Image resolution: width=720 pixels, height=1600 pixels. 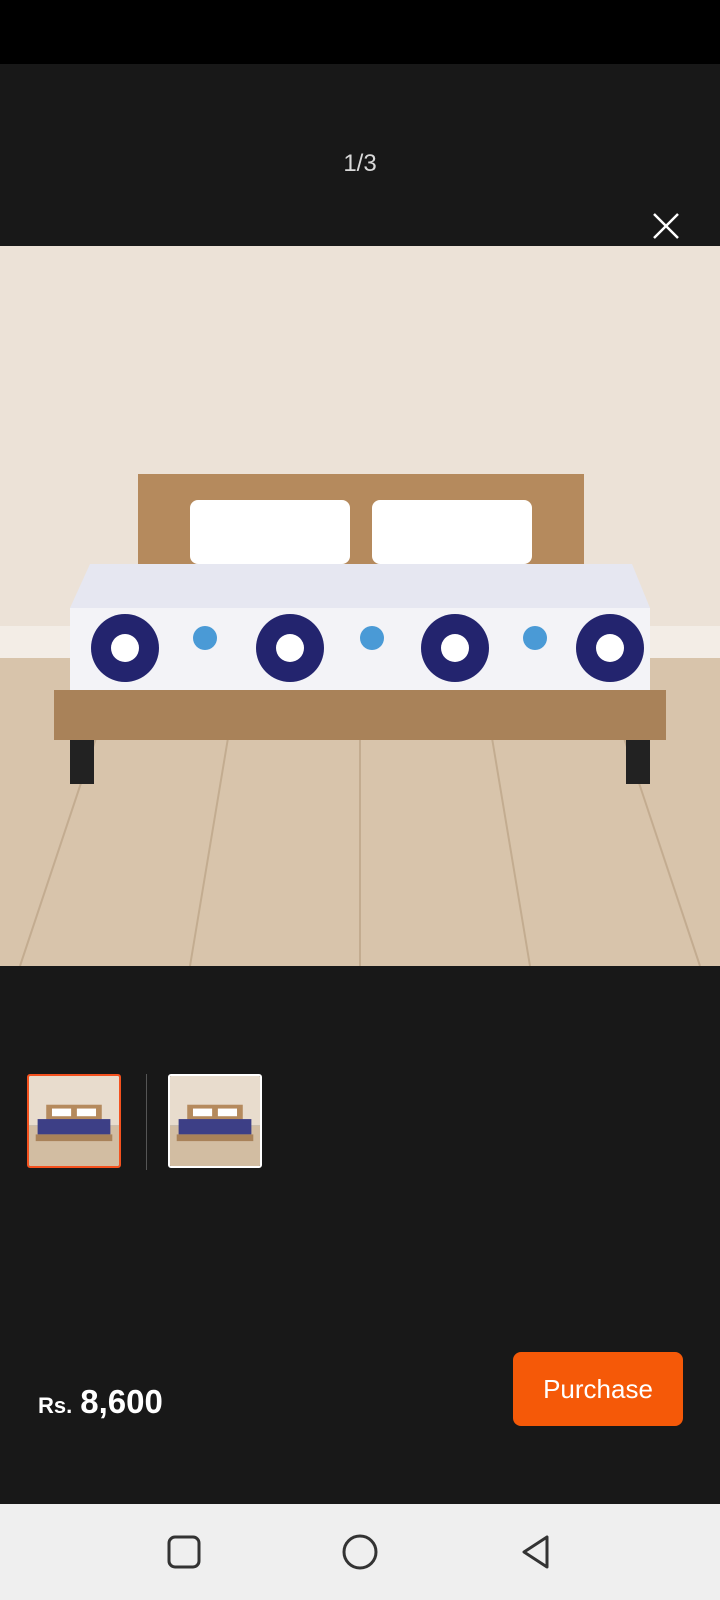 I want to click on circle-icon, so click(x=360, y=1552).